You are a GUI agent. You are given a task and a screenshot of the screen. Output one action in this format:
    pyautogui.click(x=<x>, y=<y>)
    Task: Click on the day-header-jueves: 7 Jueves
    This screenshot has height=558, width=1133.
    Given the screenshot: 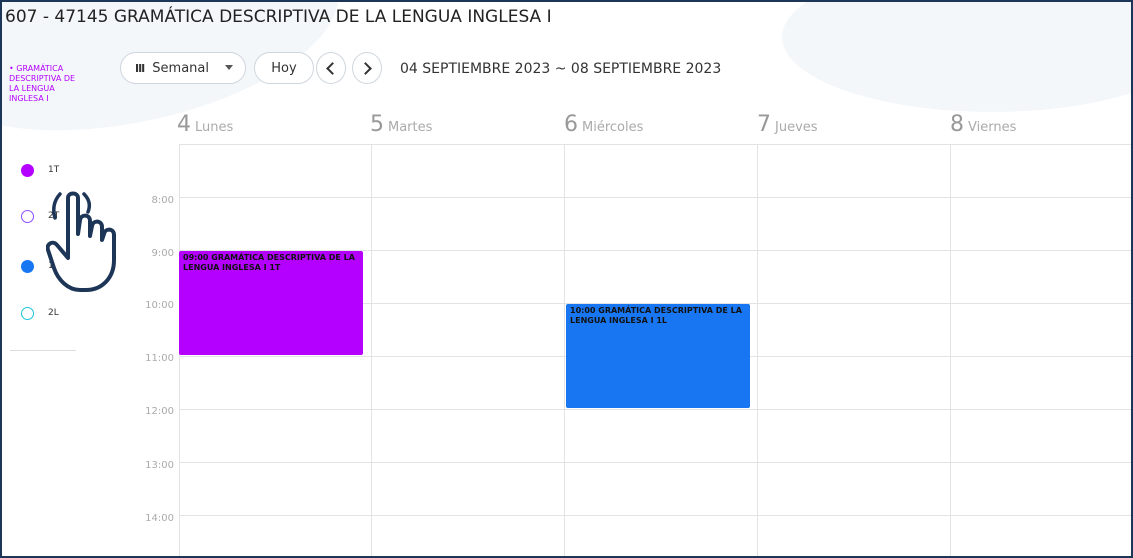 What is the action you would take?
    pyautogui.click(x=787, y=124)
    